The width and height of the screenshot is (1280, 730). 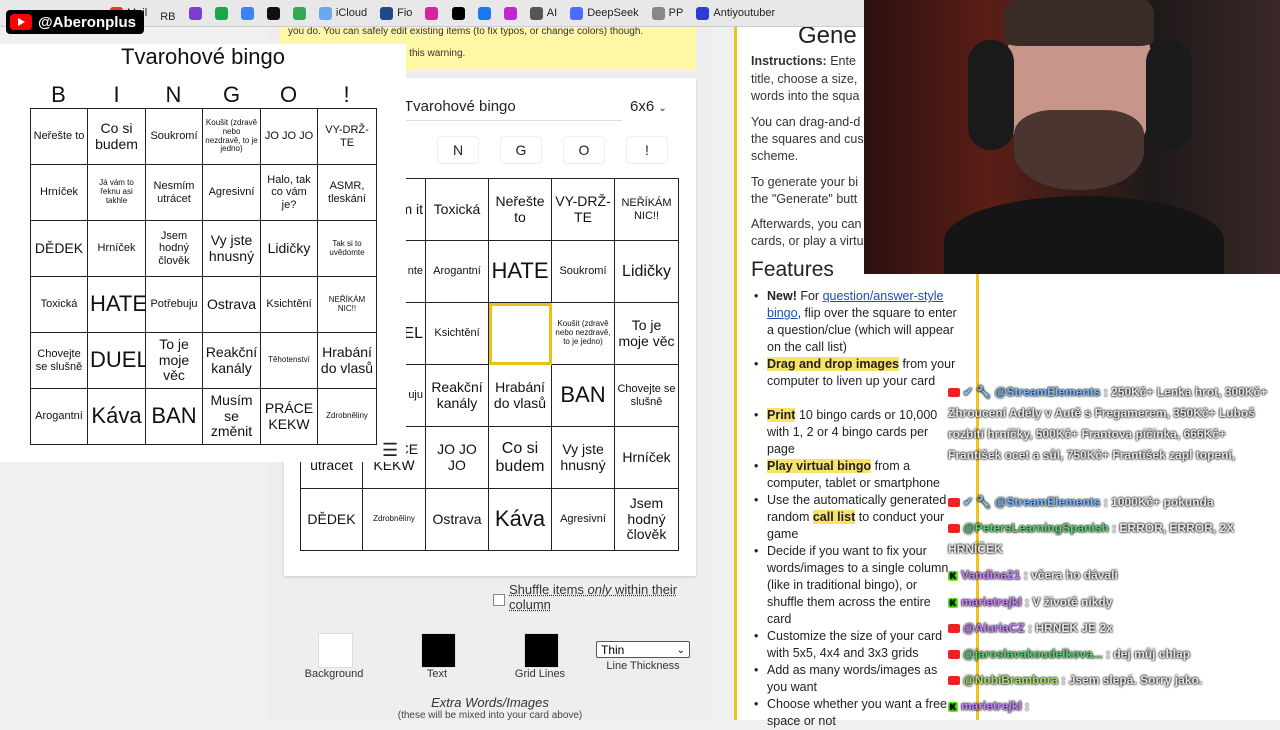 I want to click on card-cell: HATE, so click(x=116, y=304).